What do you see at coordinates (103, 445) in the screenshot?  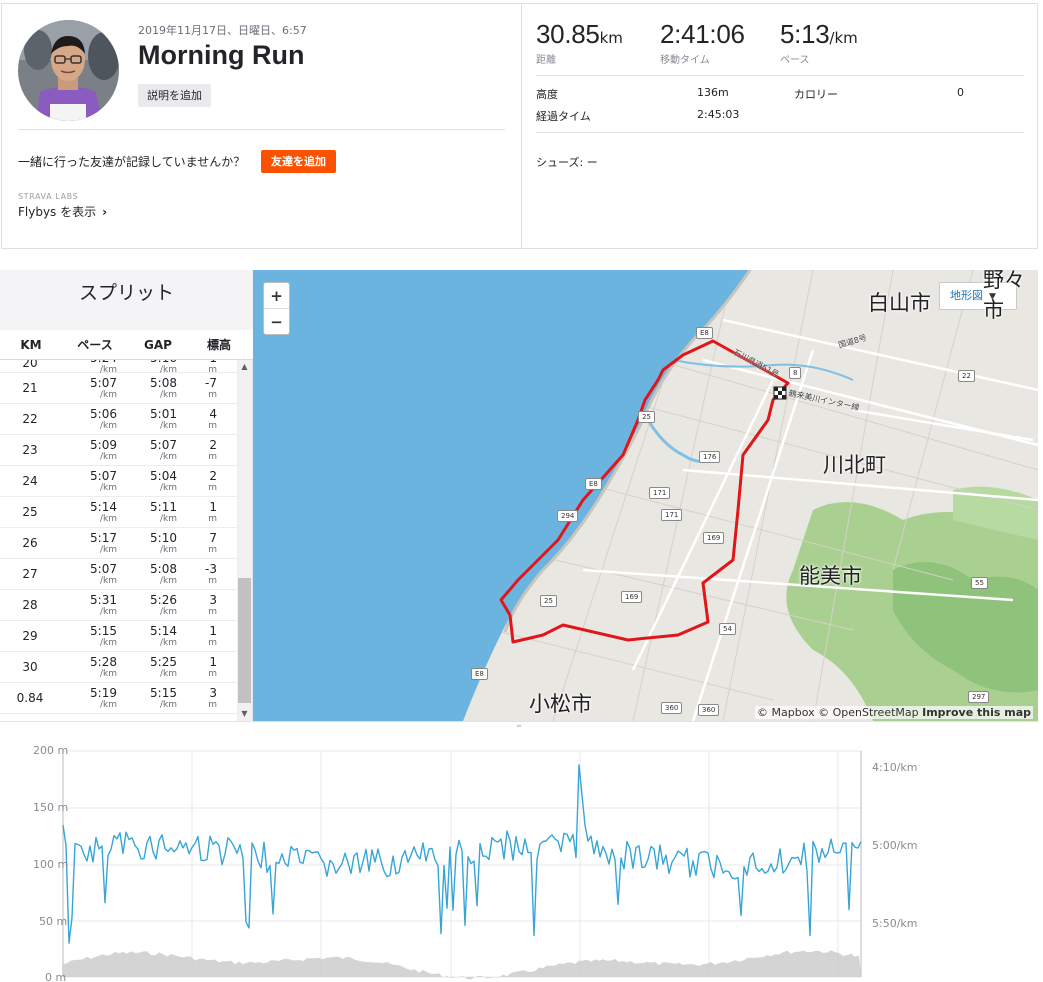 I see `split-pace-value: 5:09` at bounding box center [103, 445].